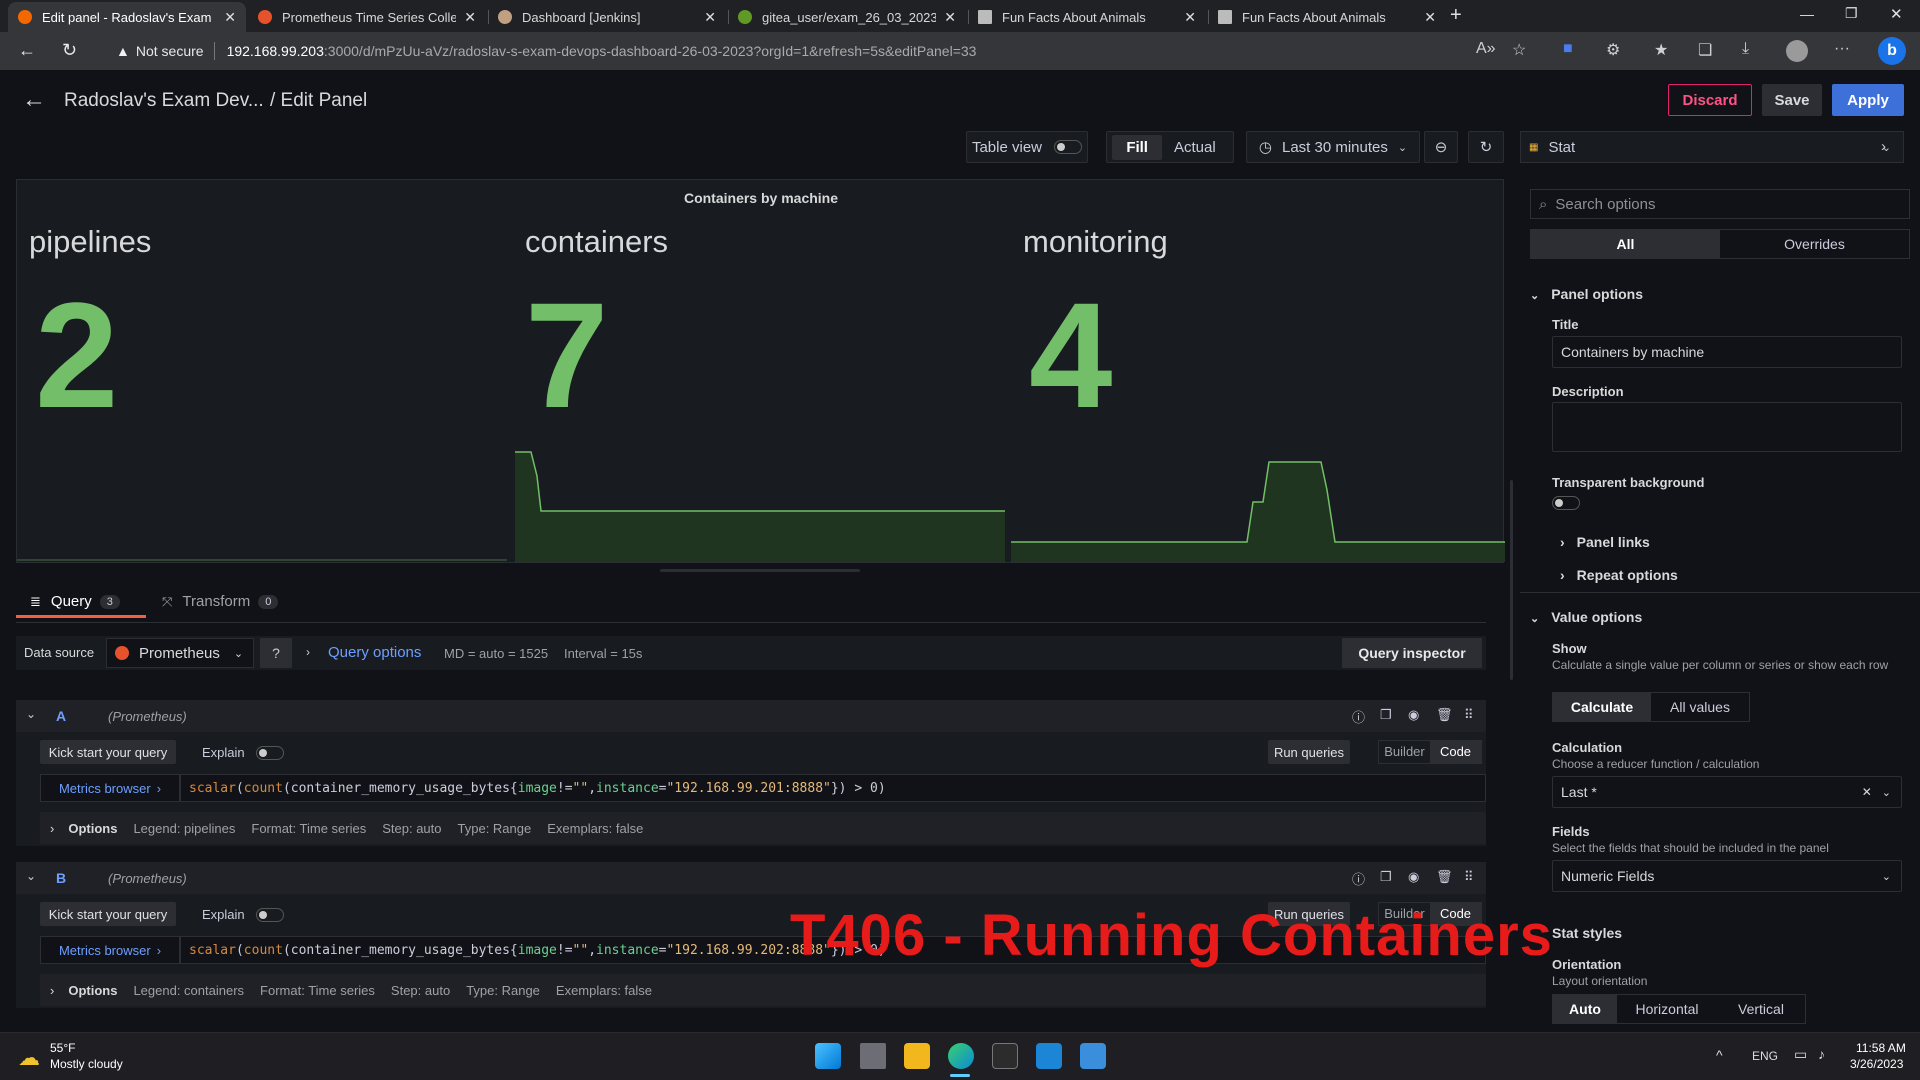  I want to click on visualization-picker: ▦ Stat ⌄, so click(1712, 147).